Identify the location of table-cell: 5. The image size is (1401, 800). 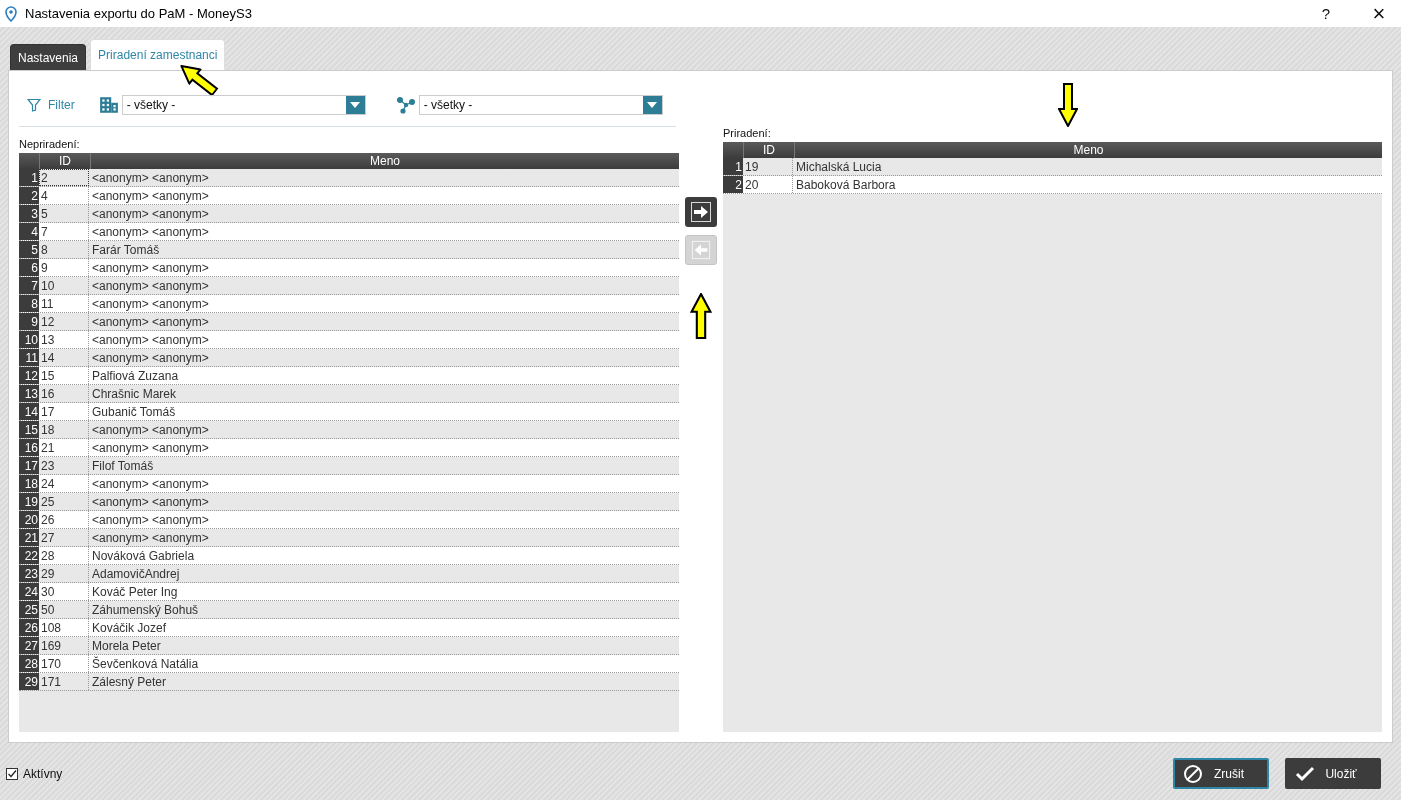
(64, 213).